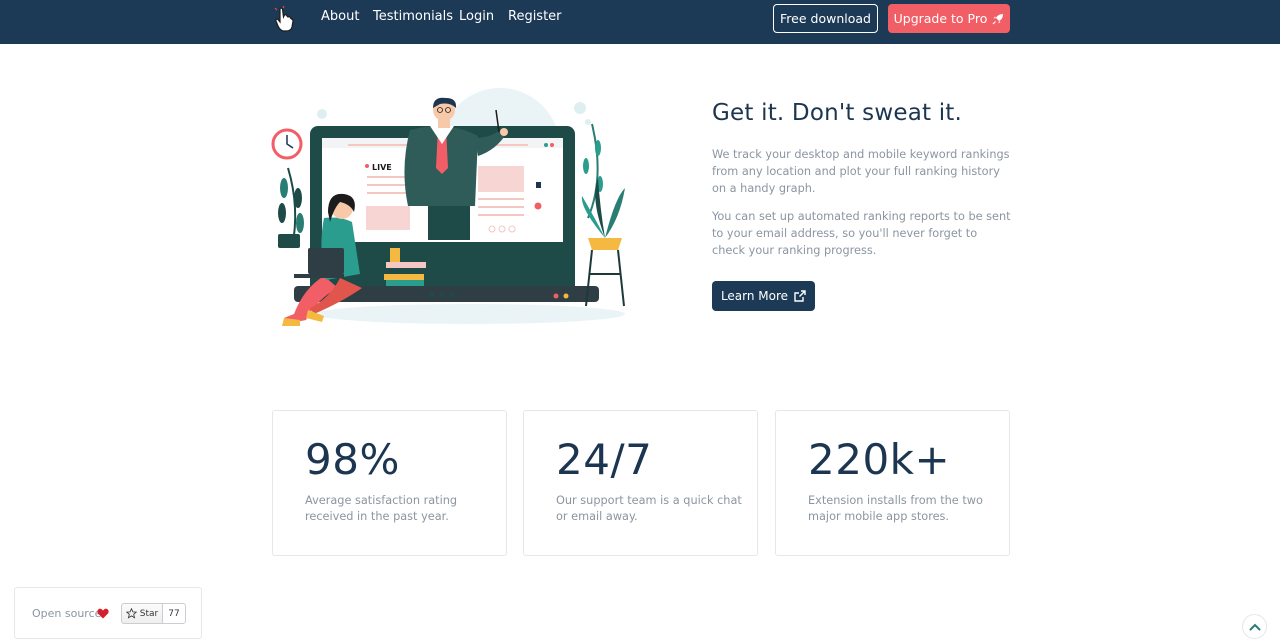  I want to click on scroll-to-top-button, so click(1254, 626).